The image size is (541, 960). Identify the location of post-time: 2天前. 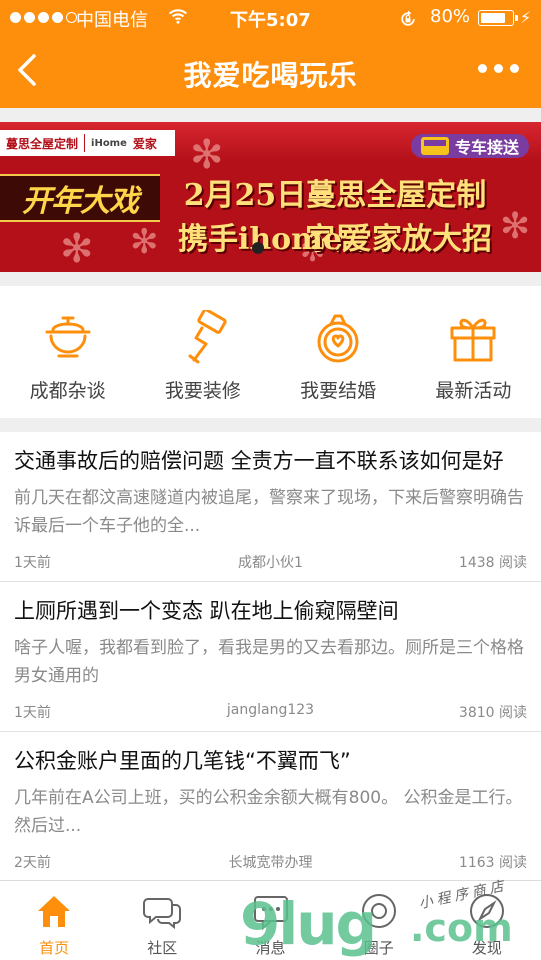
(32, 863).